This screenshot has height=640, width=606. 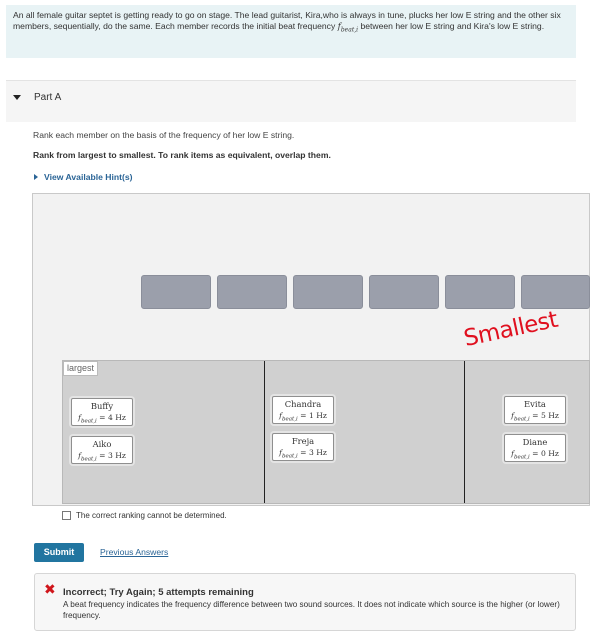 I want to click on item-evita: Evita fbeat,i = 5 Hz, so click(x=535, y=410).